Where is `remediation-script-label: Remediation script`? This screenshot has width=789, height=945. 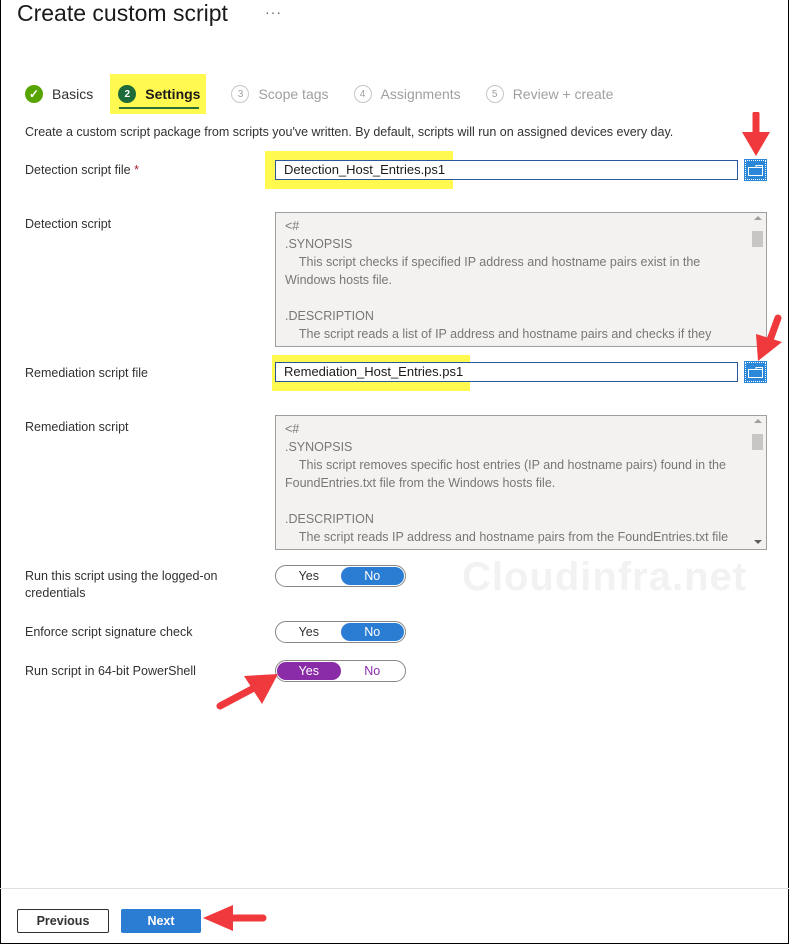
remediation-script-label: Remediation script is located at coordinates (77, 427).